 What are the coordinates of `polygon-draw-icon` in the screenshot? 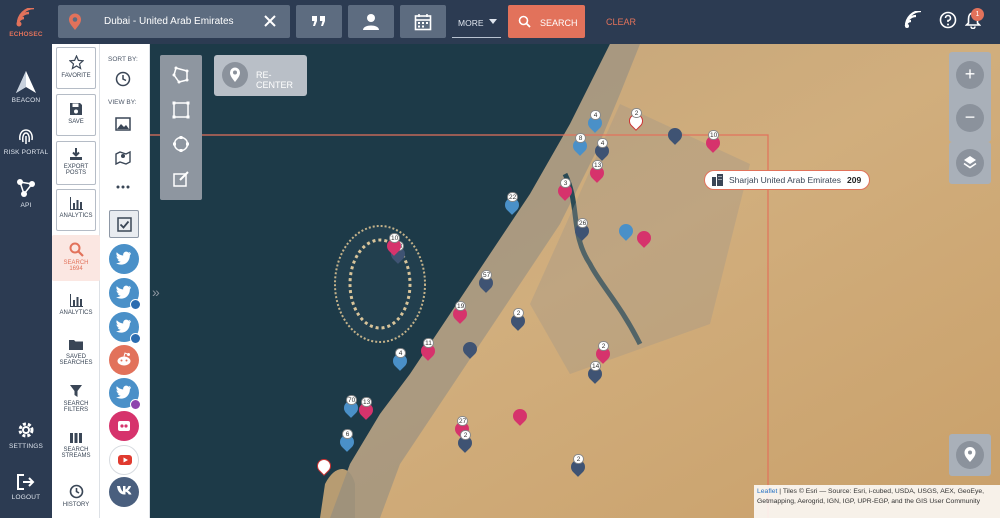 It's located at (181, 75).